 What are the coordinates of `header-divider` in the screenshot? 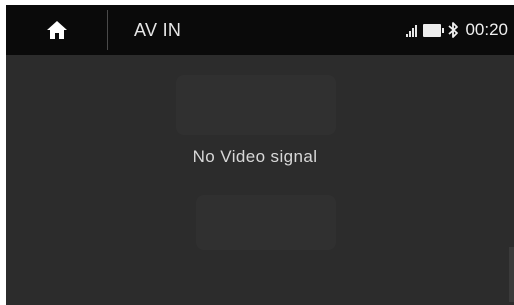 It's located at (107, 30).